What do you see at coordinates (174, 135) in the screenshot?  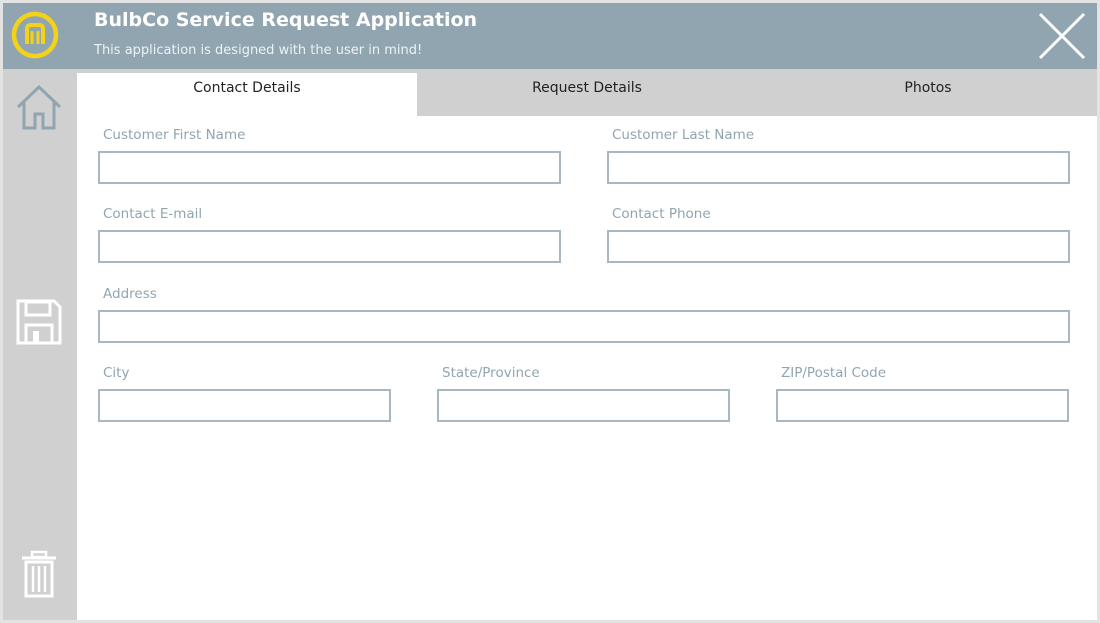 I see `first-name-label: Customer First Name` at bounding box center [174, 135].